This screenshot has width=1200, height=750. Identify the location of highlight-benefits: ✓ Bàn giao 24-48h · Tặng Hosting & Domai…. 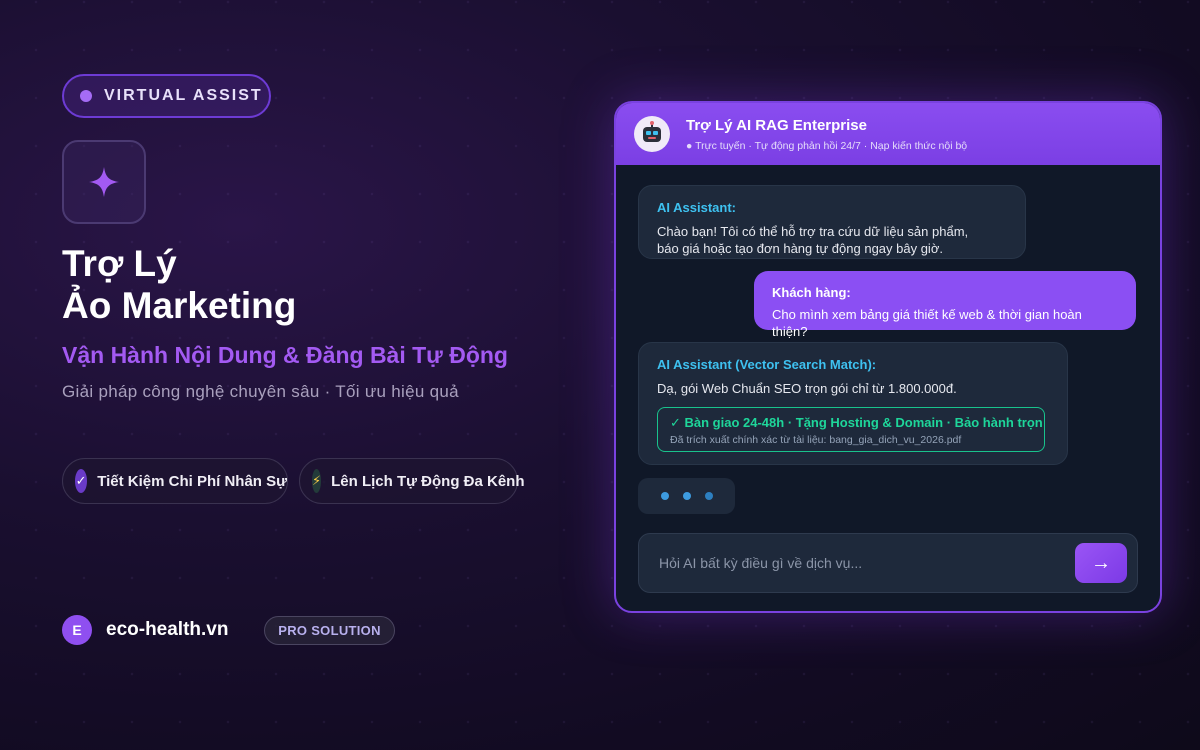
(857, 422).